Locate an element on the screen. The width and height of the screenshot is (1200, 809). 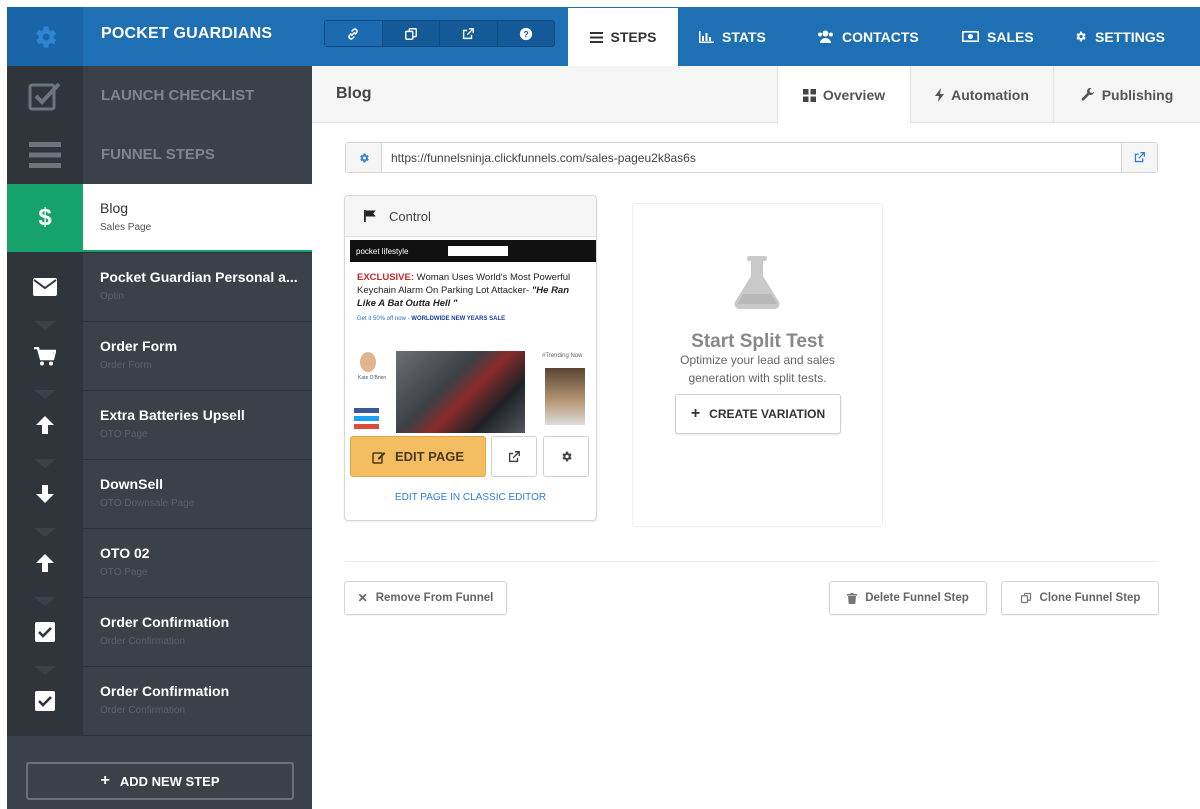
preview-promo-bold: WORLDWIDE NEW YEARS SALE is located at coordinates (458, 319).